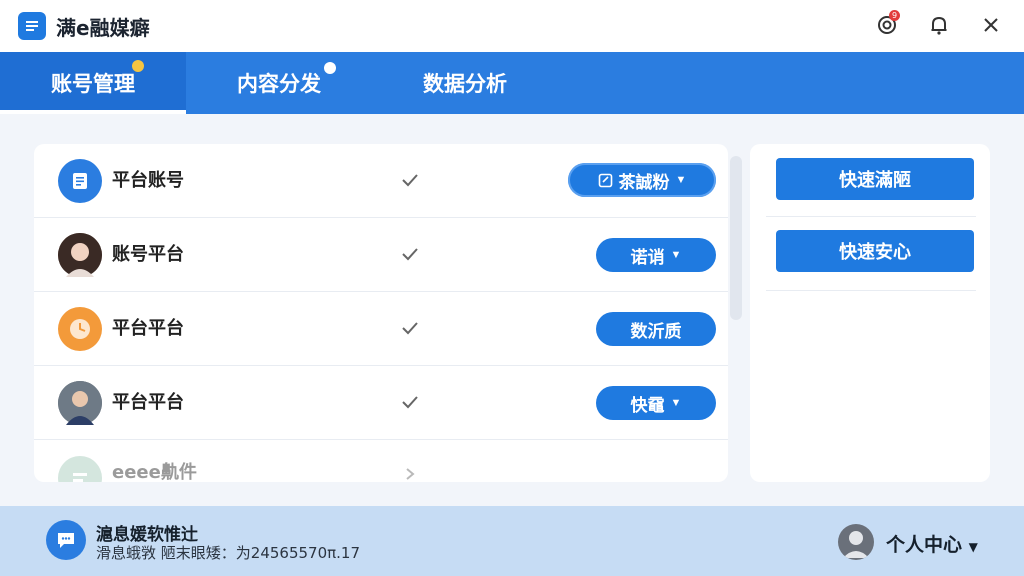 This screenshot has height=576, width=1024. Describe the element at coordinates (32, 26) in the screenshot. I see `app-logo-icon` at that location.